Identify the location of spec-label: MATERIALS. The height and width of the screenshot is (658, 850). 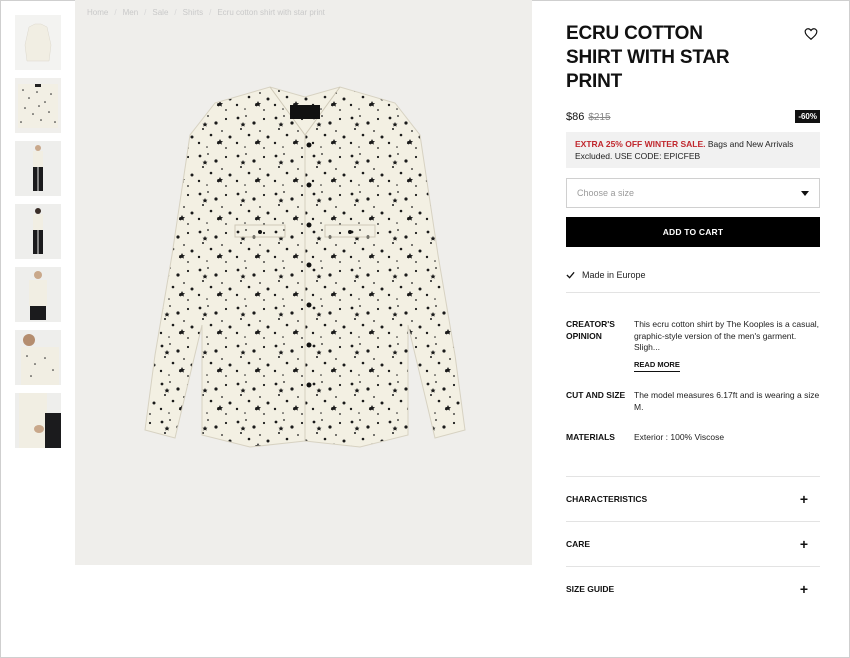
(590, 437).